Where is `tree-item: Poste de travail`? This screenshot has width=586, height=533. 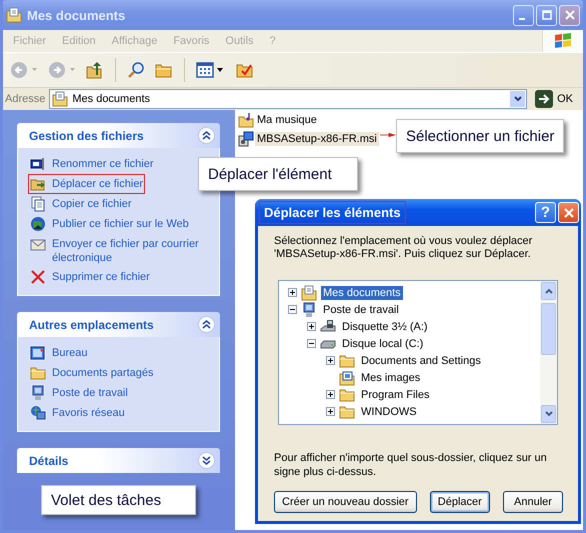 tree-item: Poste de travail is located at coordinates (361, 309).